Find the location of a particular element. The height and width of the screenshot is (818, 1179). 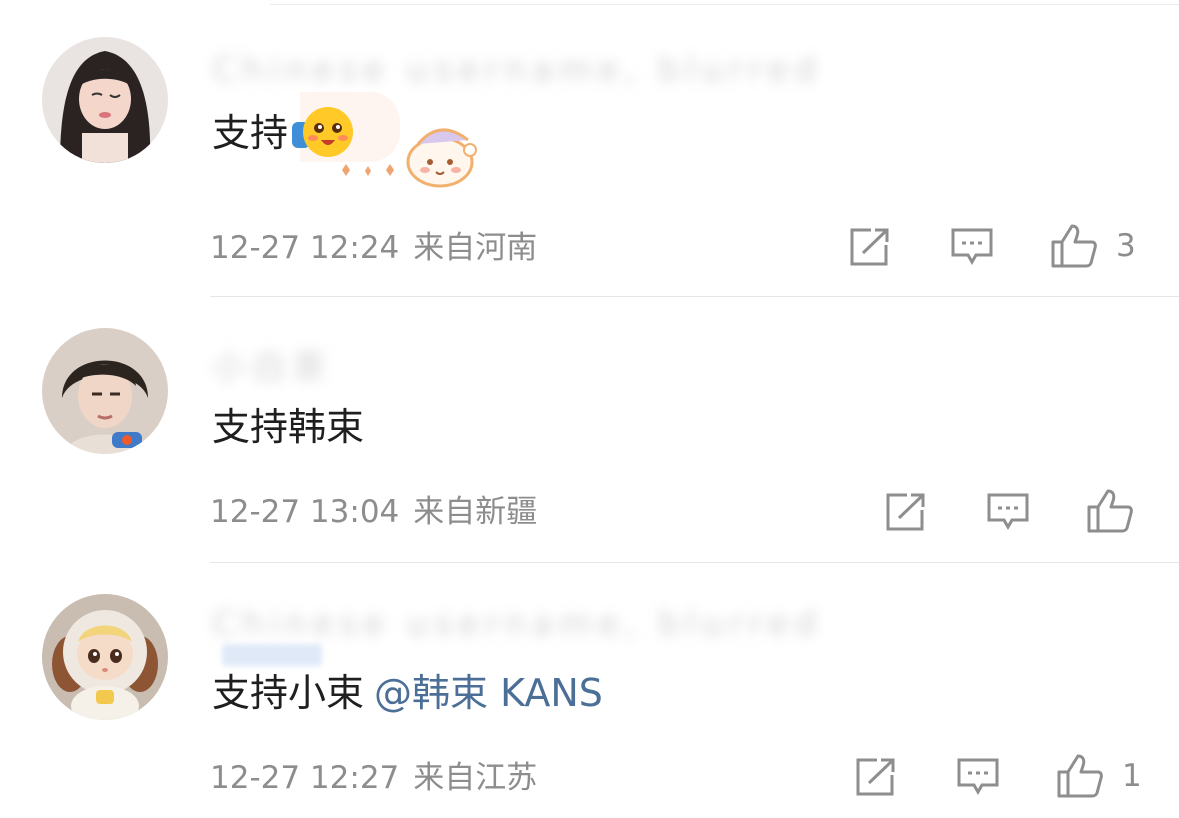

comment-text: 支持韩束 is located at coordinates (288, 427).